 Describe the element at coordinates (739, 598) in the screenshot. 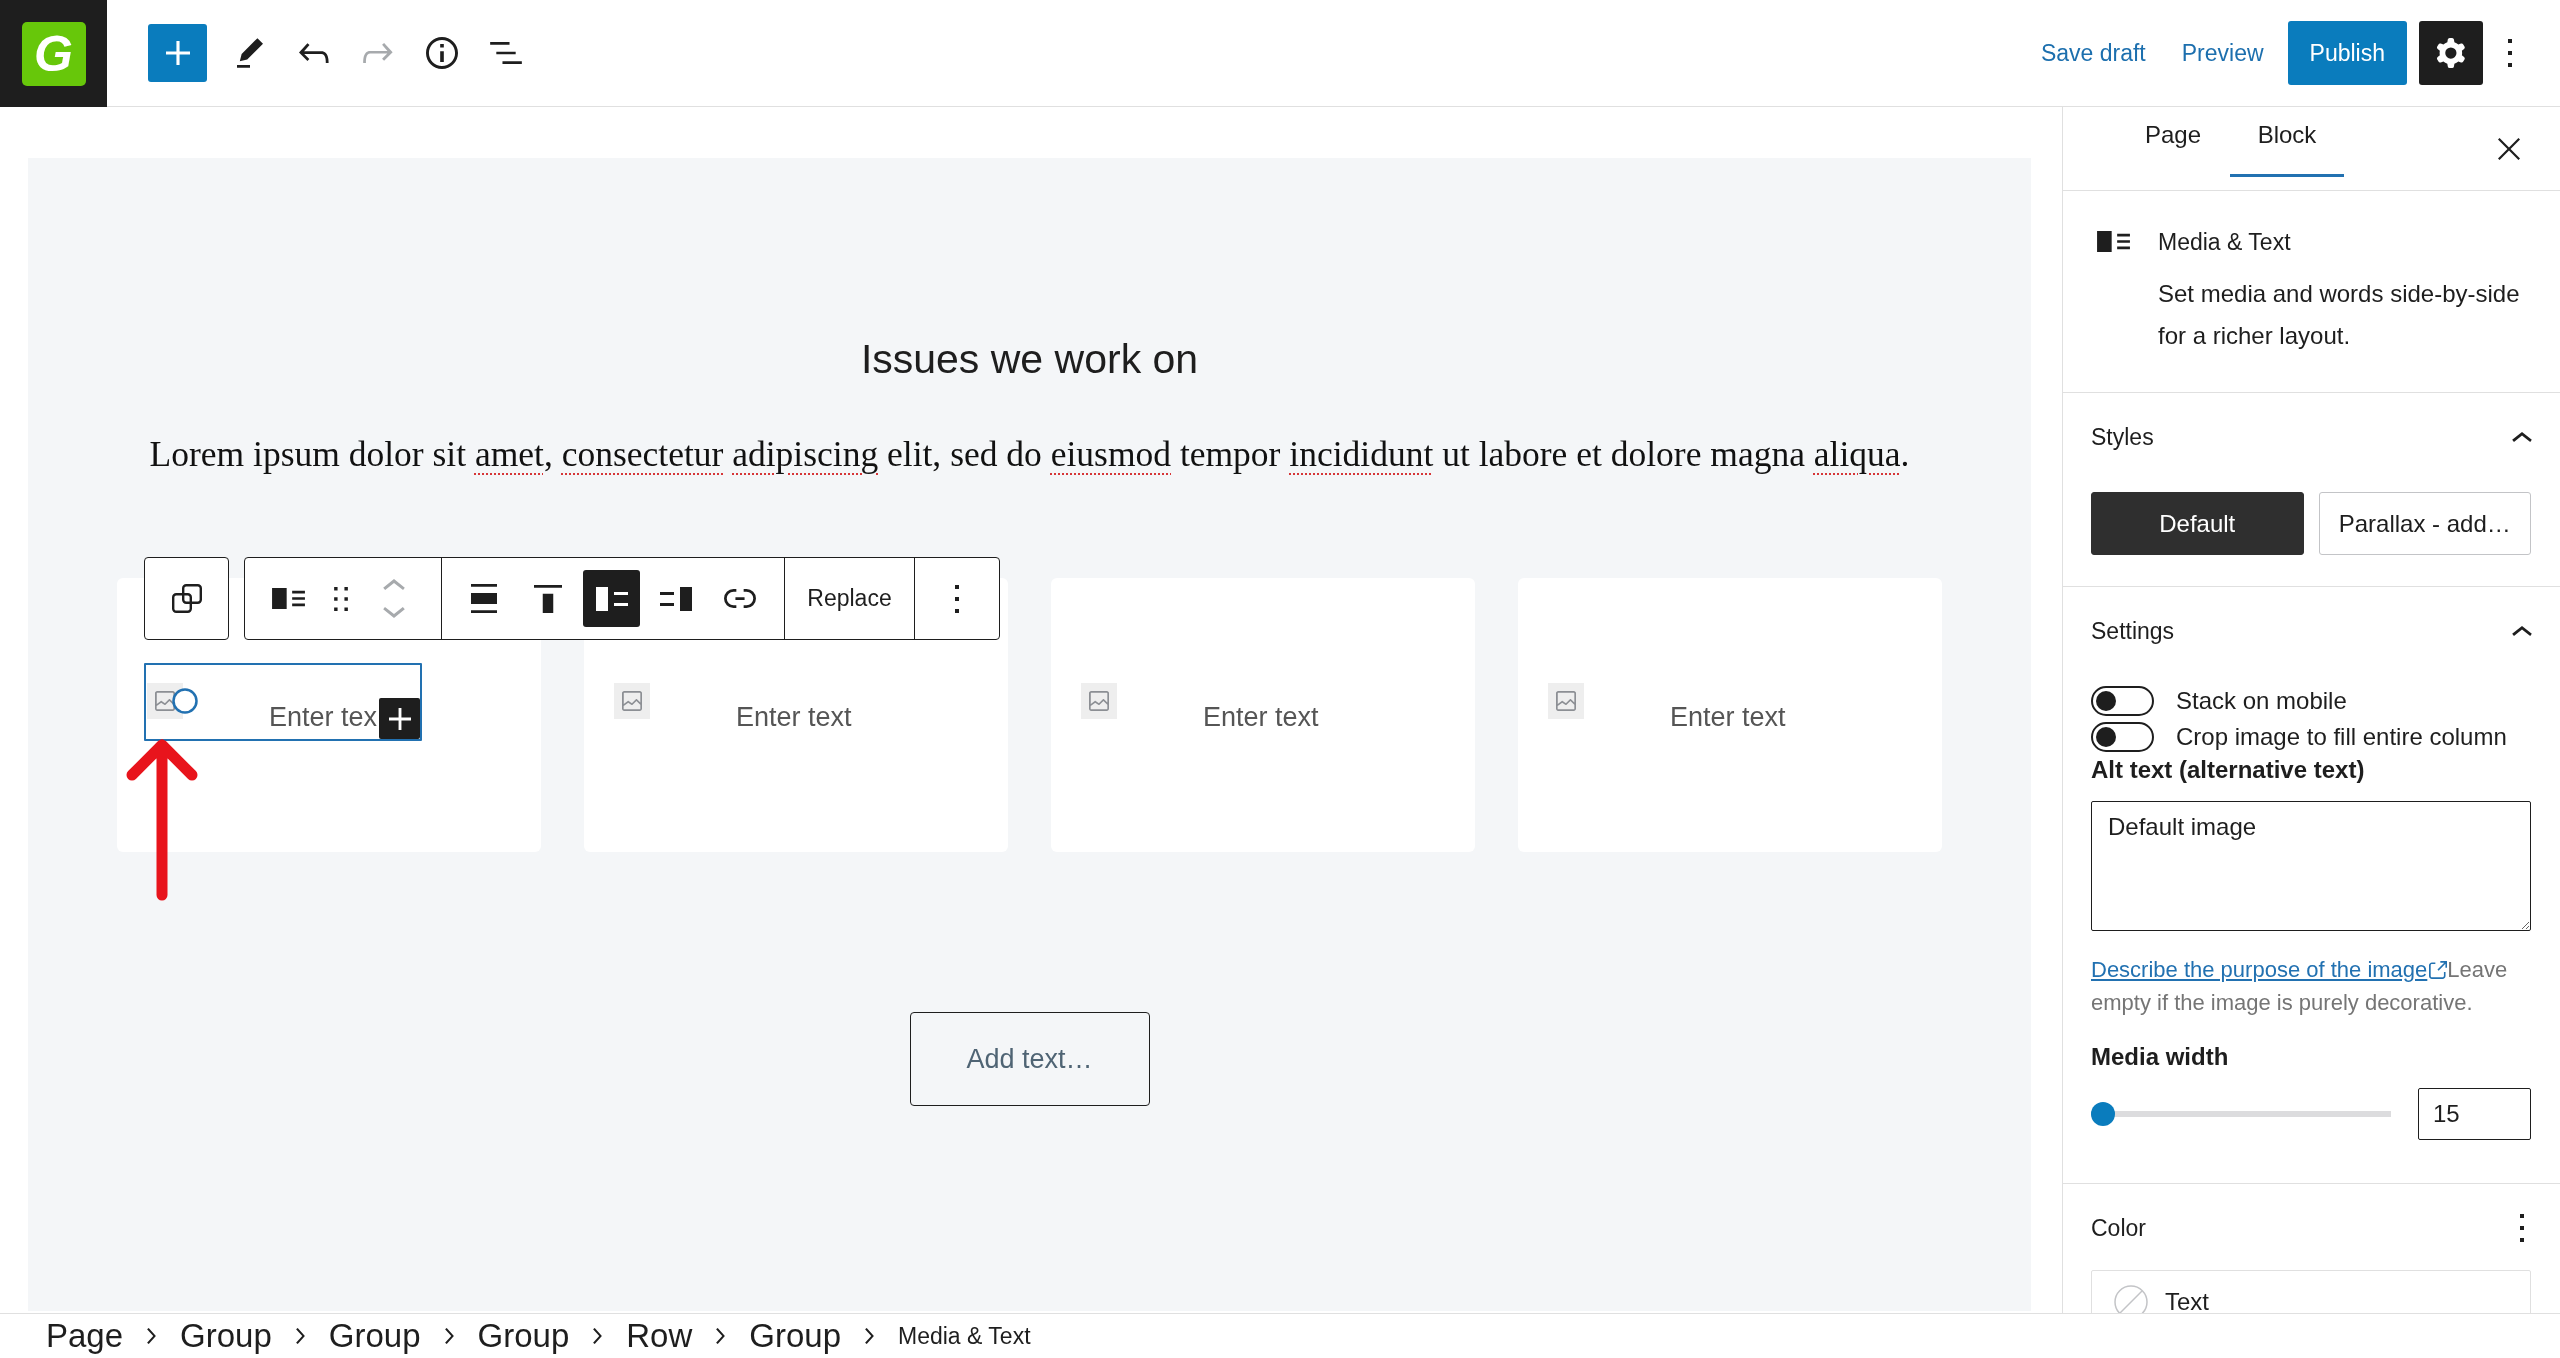

I see `link-icon` at that location.